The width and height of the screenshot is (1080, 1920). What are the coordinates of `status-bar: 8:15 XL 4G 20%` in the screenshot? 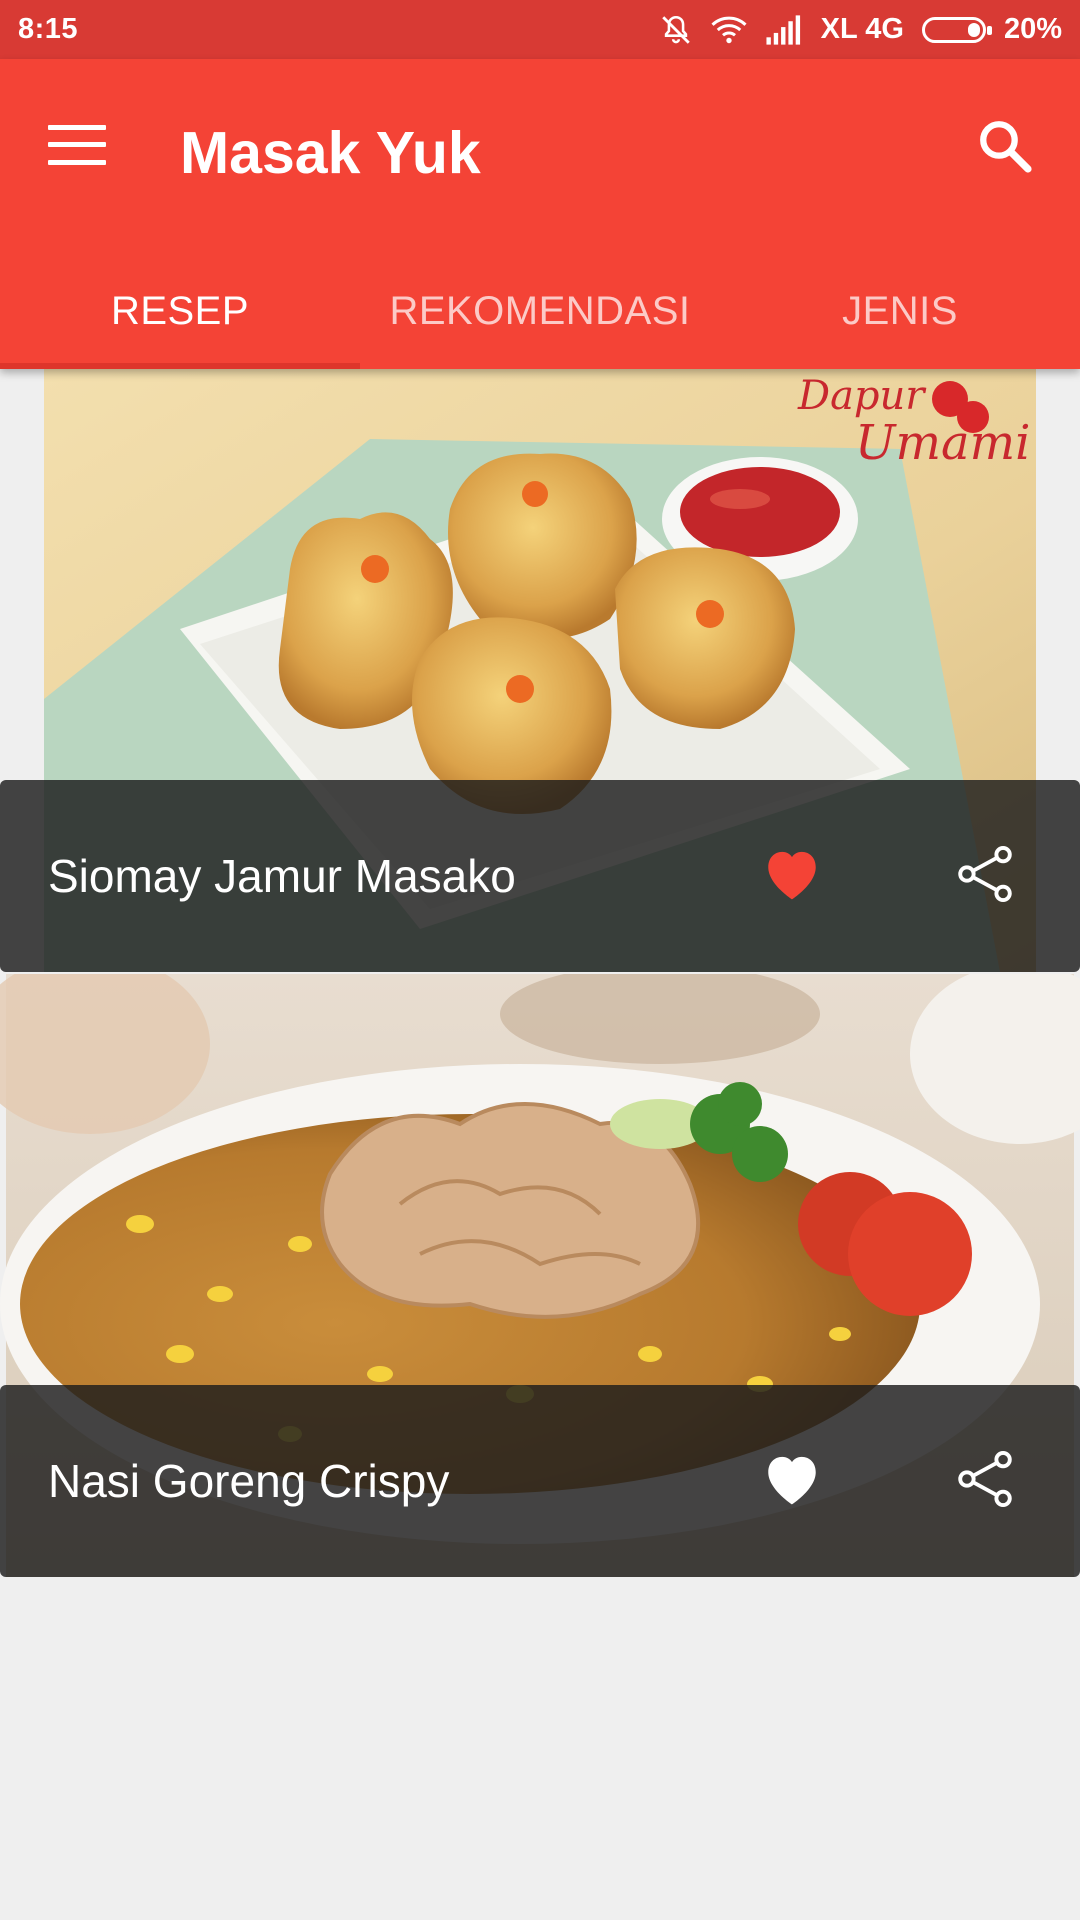 It's located at (540, 29).